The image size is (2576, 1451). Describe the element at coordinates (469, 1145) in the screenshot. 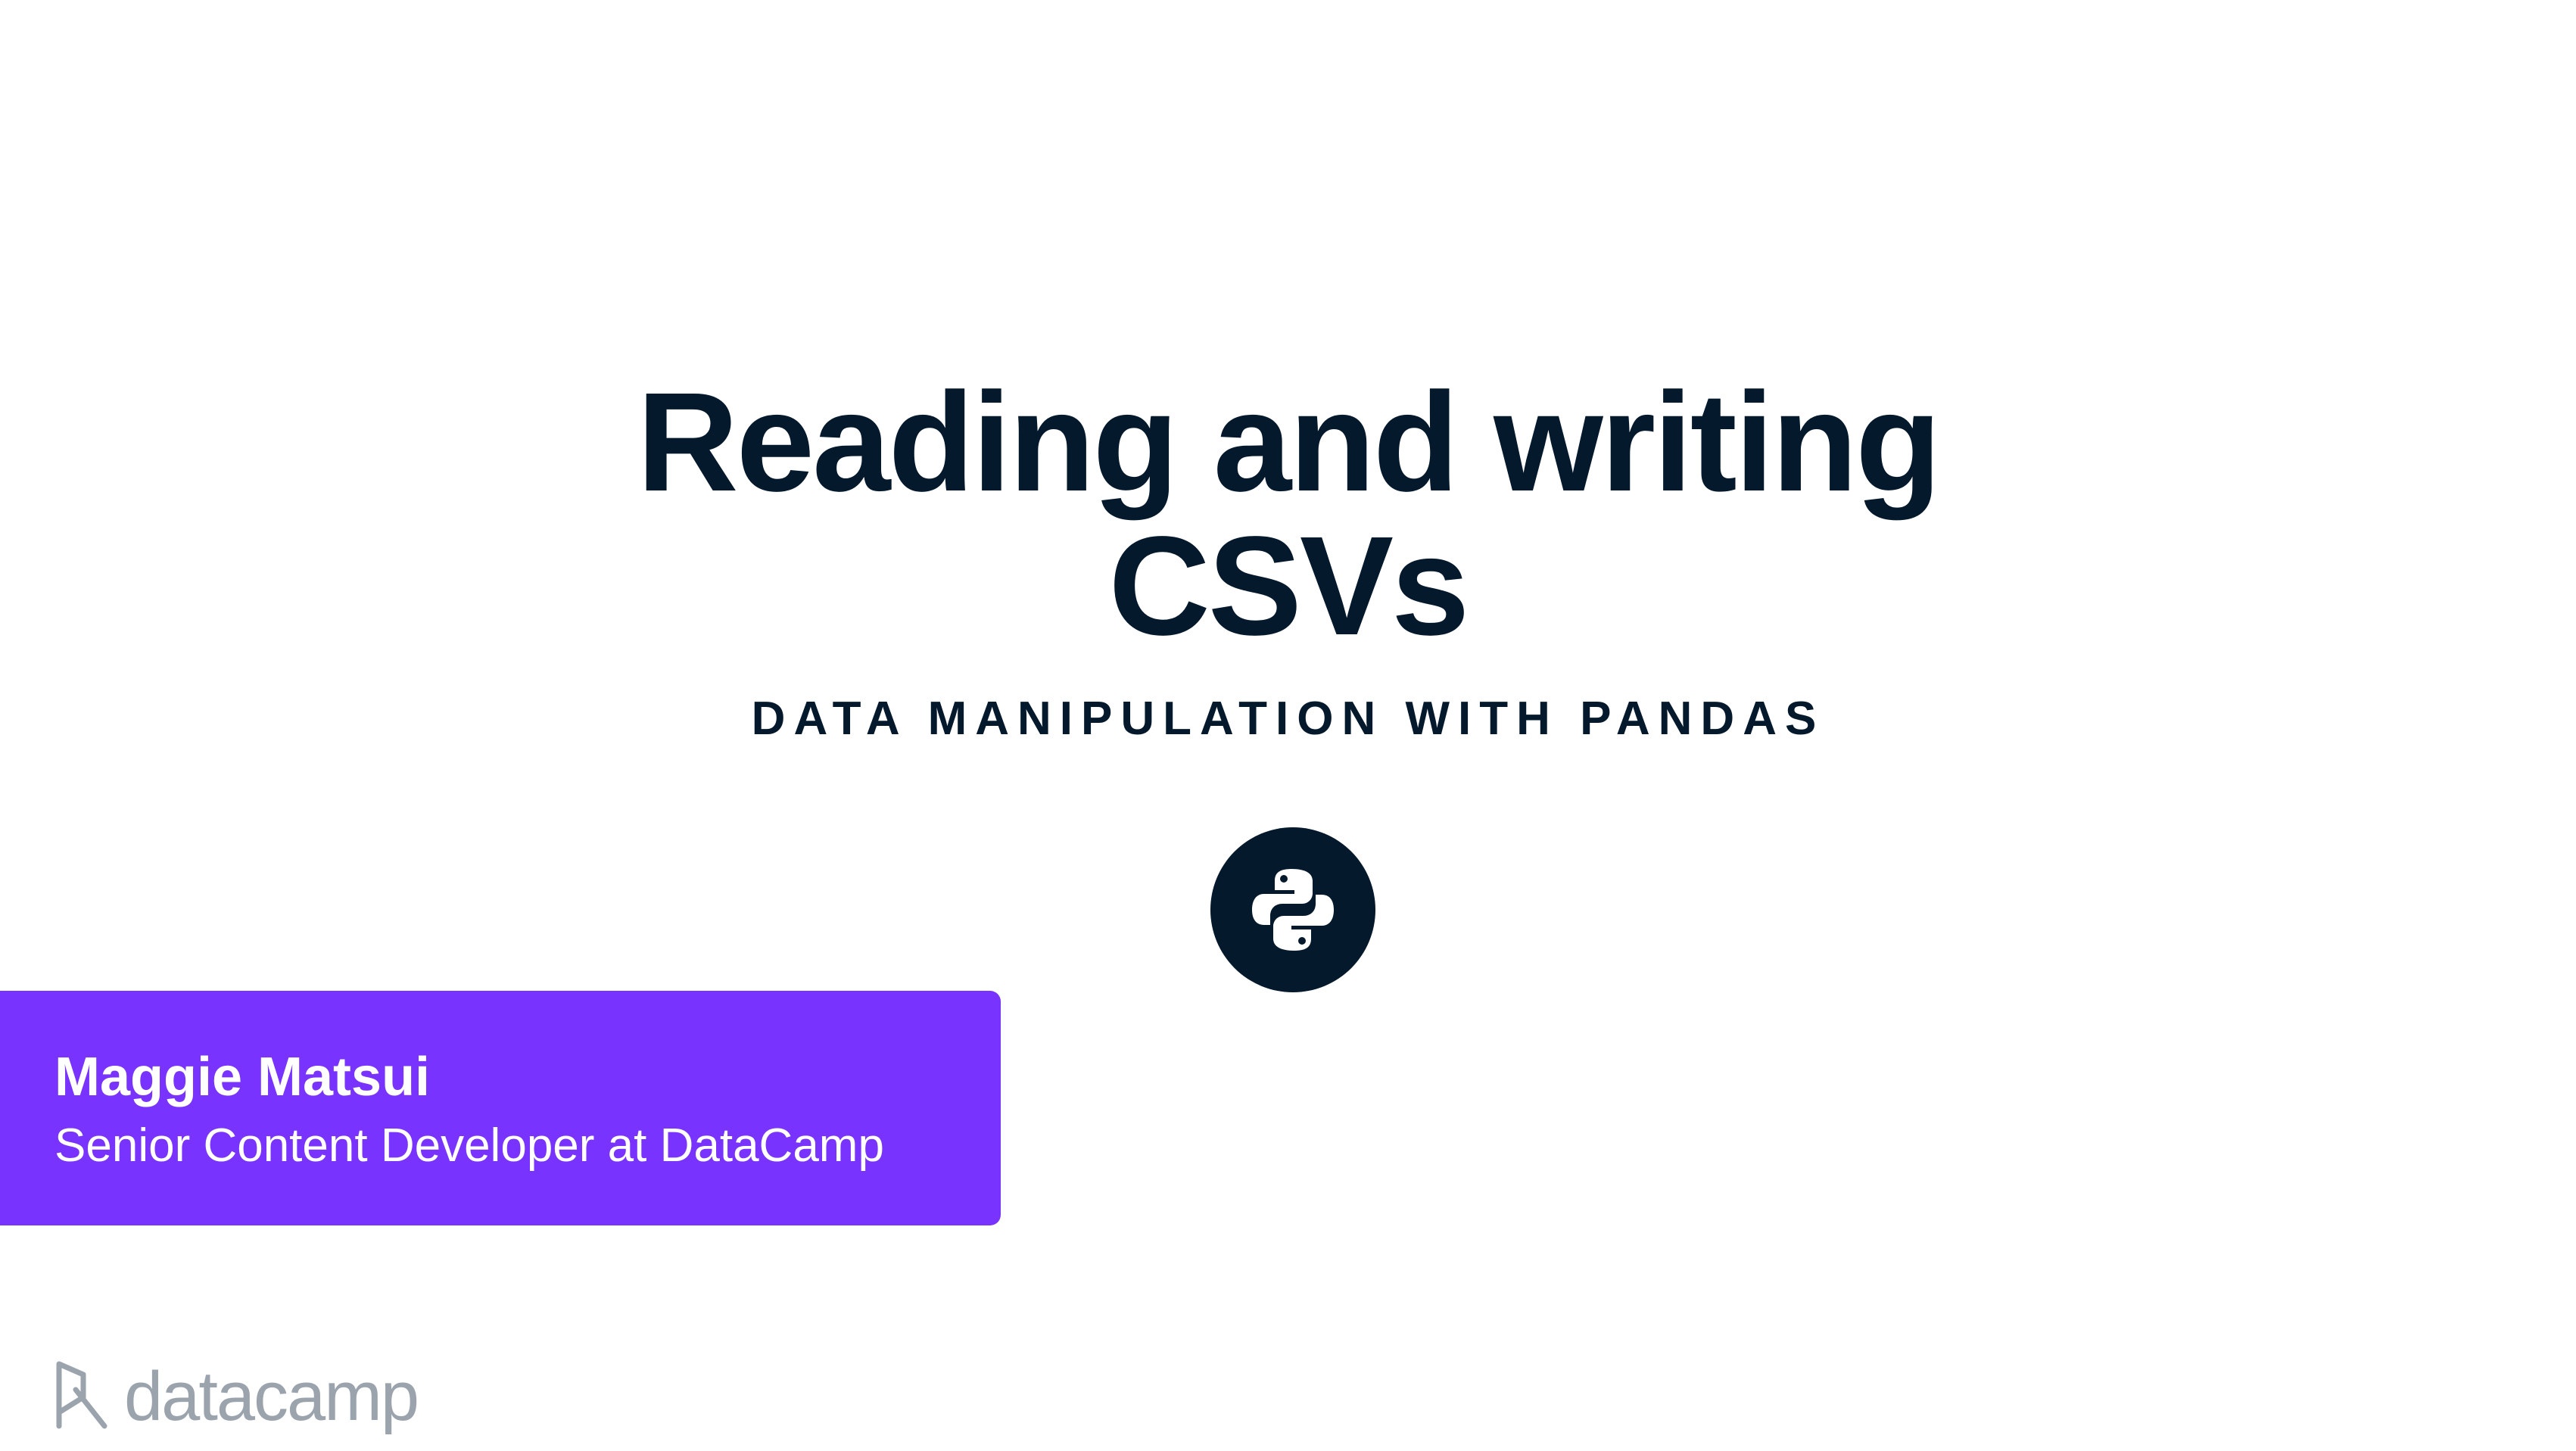

I see `instructor-role: Senior Content Developer at DataCamp` at that location.